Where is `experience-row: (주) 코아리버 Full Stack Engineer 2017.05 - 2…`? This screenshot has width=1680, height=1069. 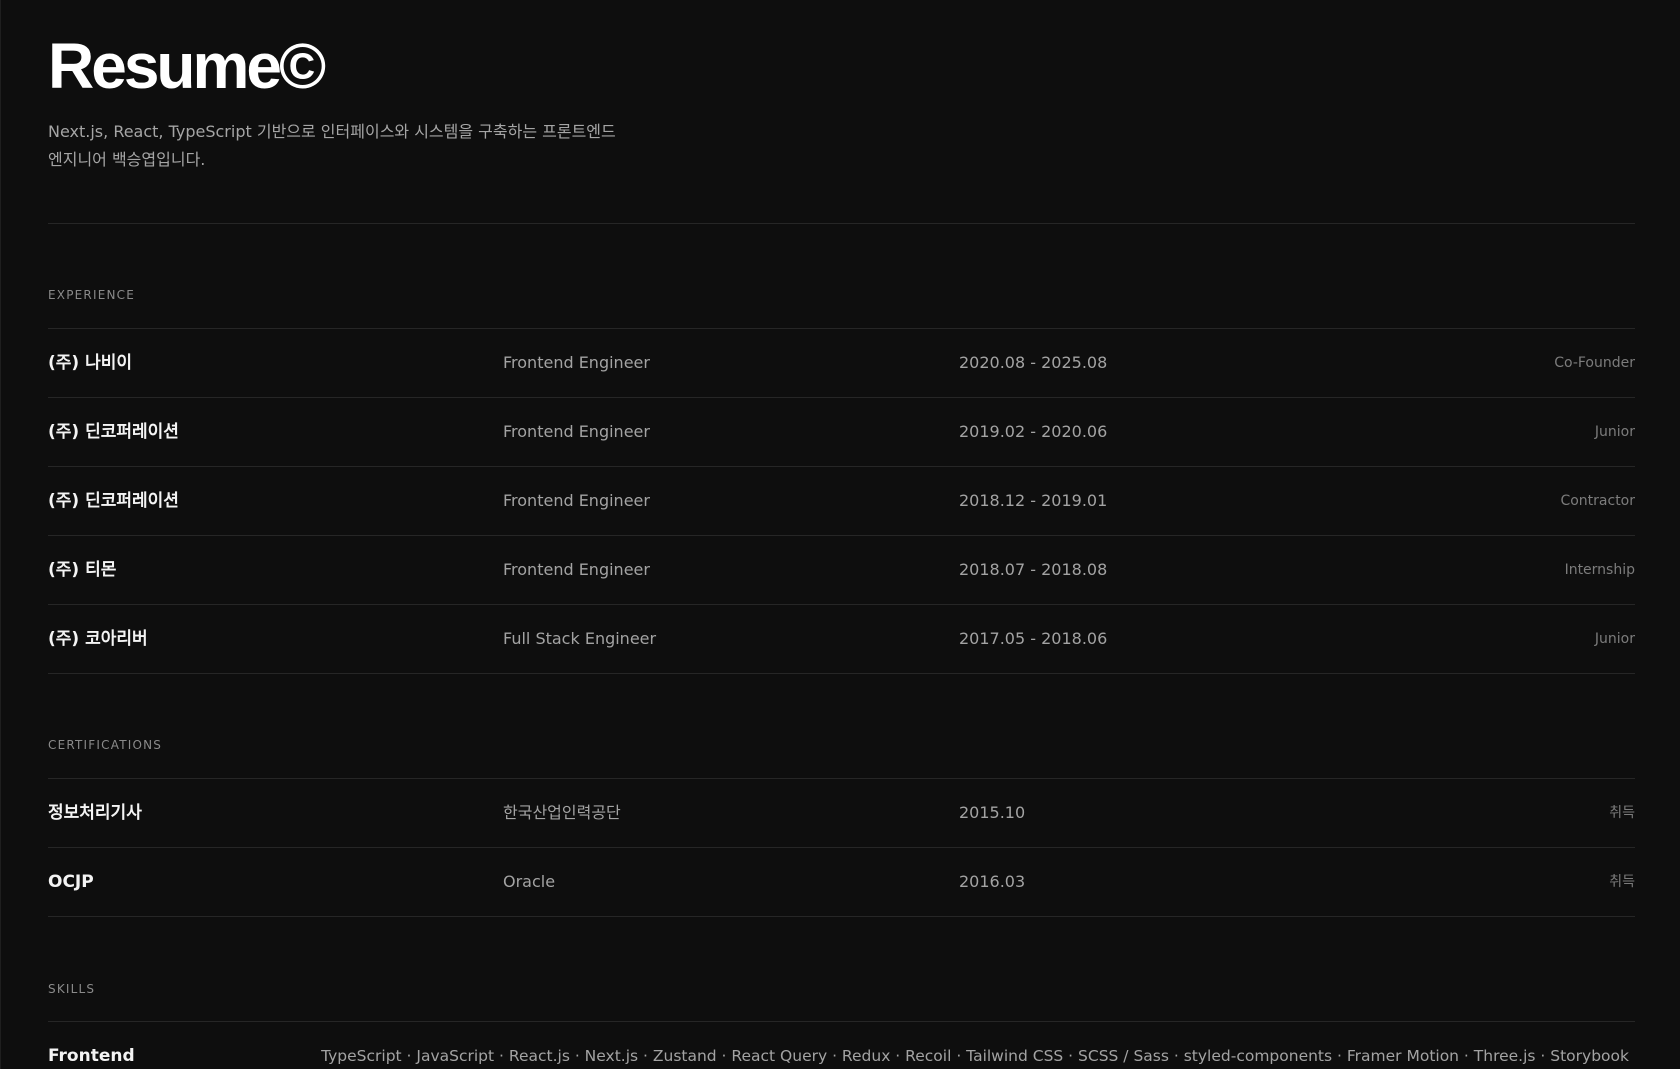 experience-row: (주) 코아리버 Full Stack Engineer 2017.05 - 2… is located at coordinates (841, 639).